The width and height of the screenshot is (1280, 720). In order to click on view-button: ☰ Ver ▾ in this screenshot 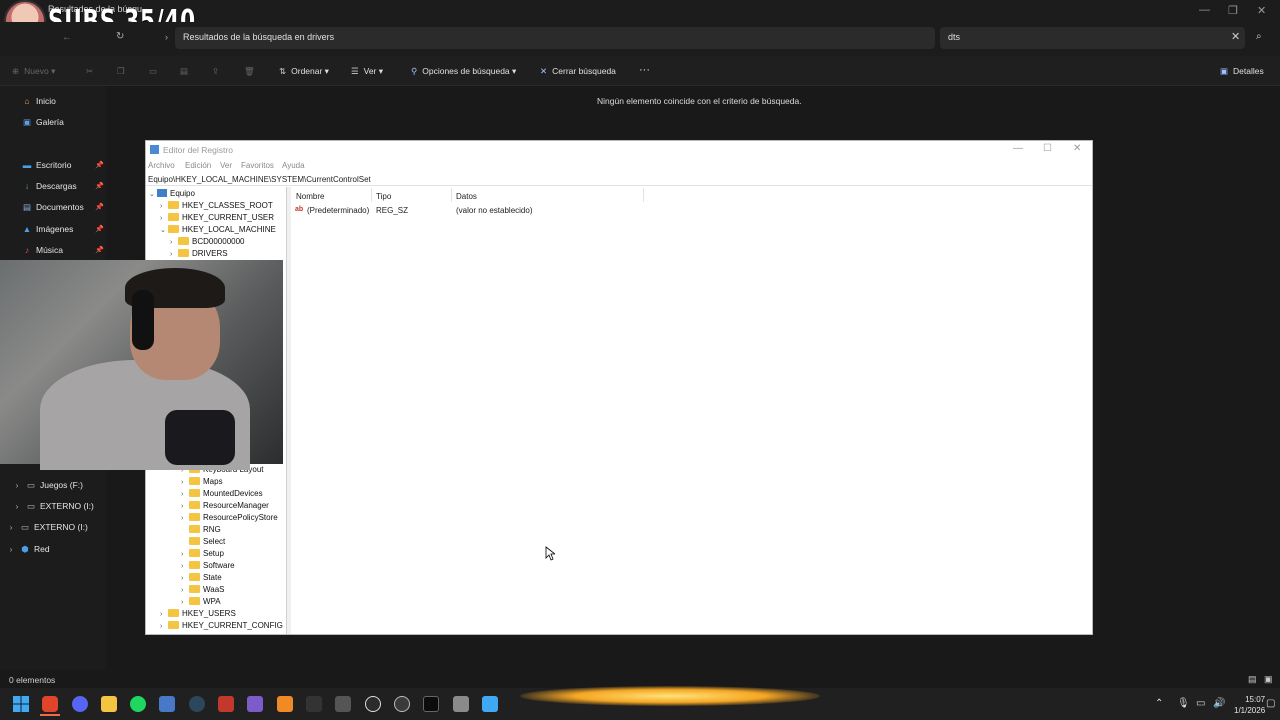, I will do `click(367, 71)`.